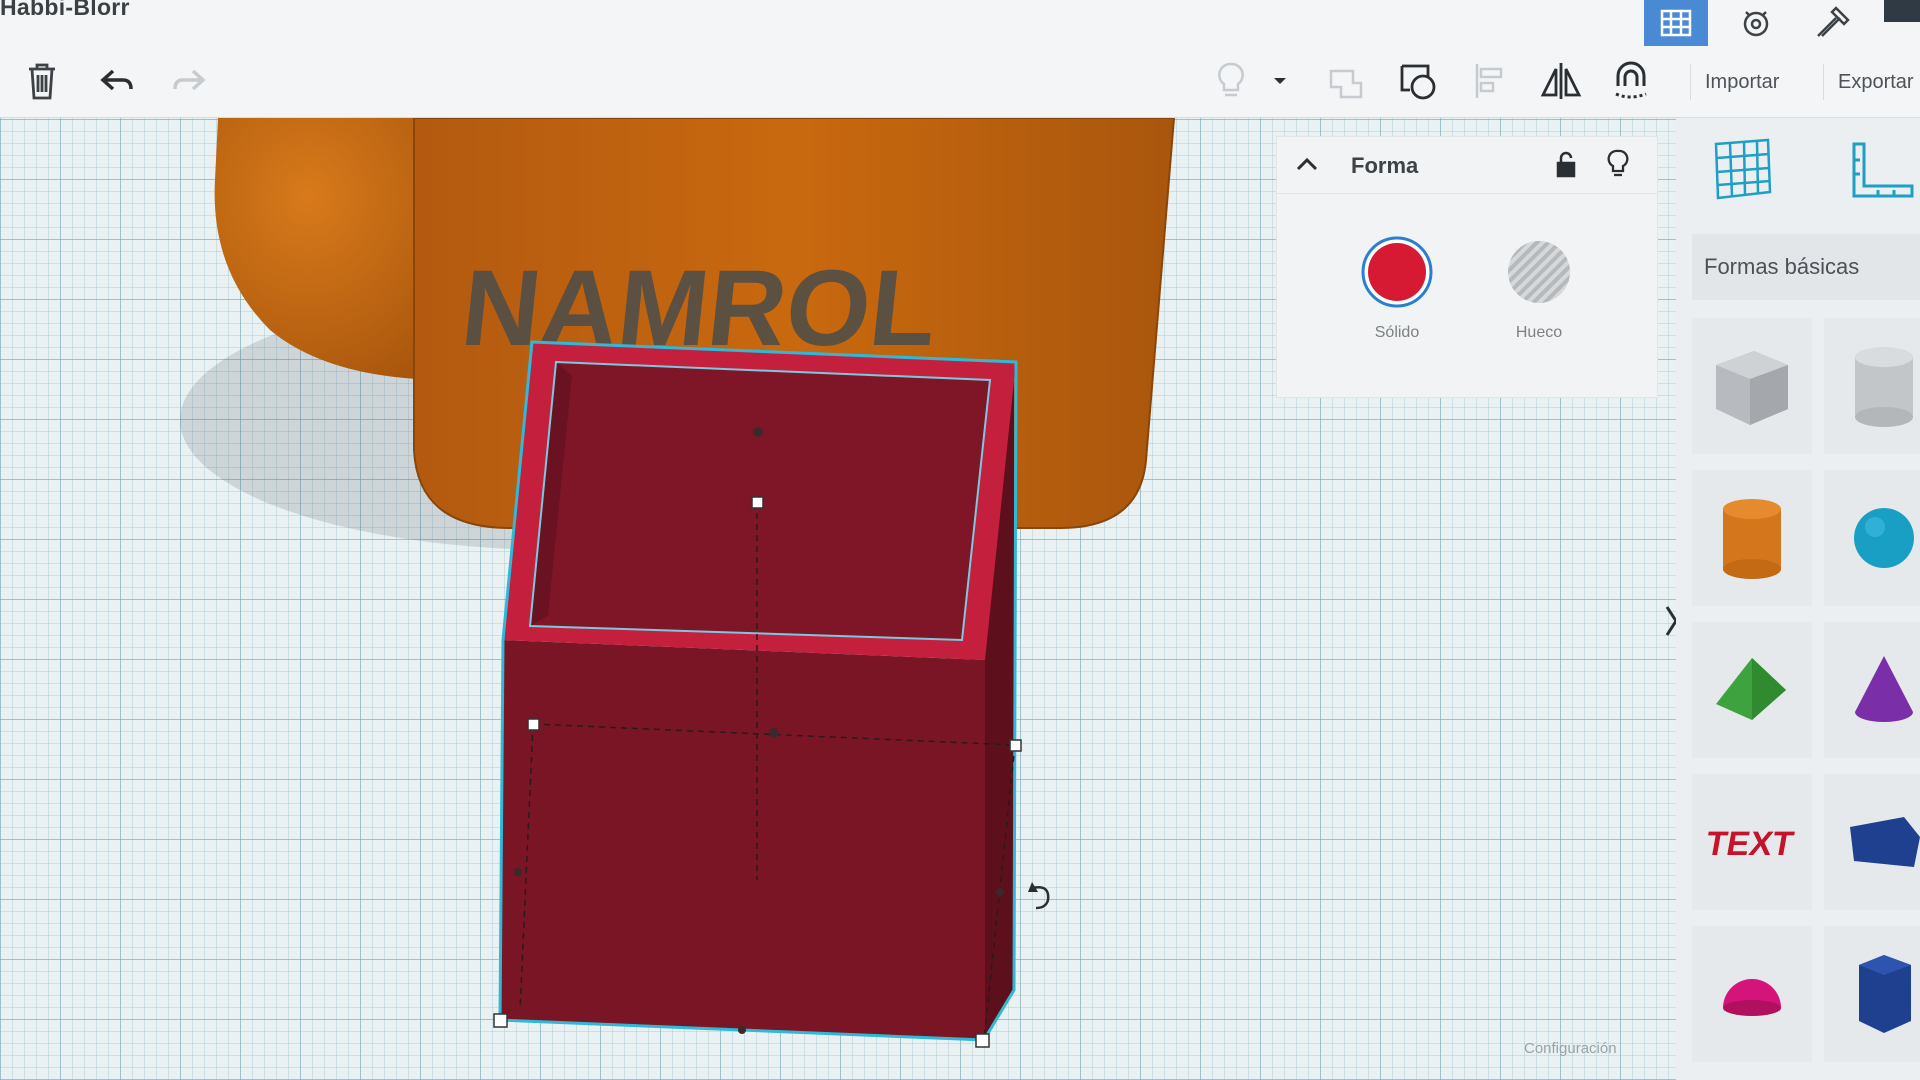 The width and height of the screenshot is (1920, 1080). I want to click on title-bar: Habbi-Blorr, so click(960, 23).